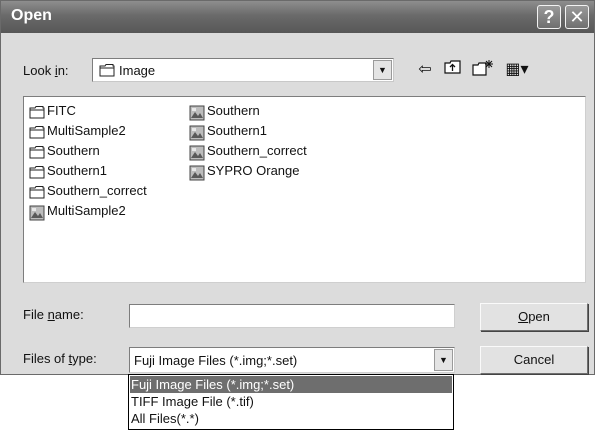 This screenshot has width=595, height=430. Describe the element at coordinates (291, 384) in the screenshot. I see `dropdown-option: Fuji Image Files (*.img;*.set)` at that location.